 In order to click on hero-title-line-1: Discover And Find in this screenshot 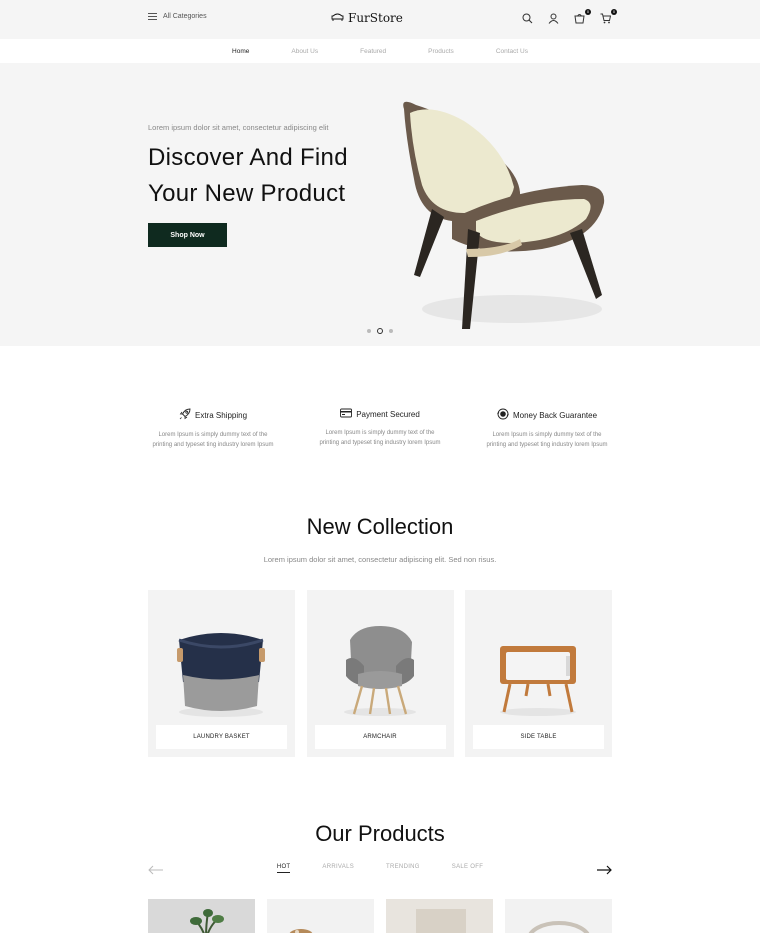, I will do `click(248, 157)`.